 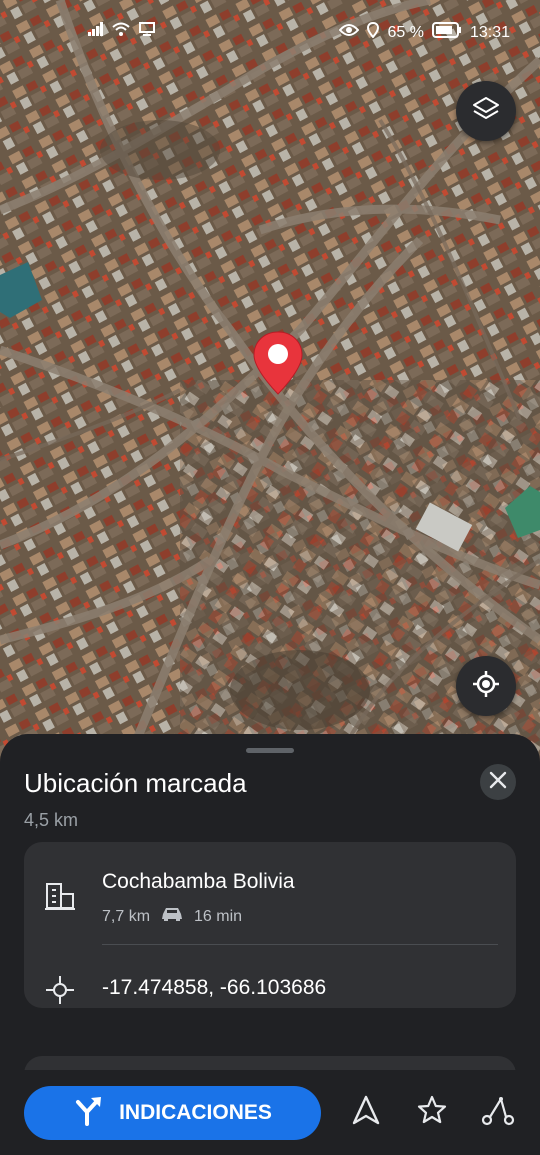 I want to click on sheet-title: Ubicación marcada, so click(x=135, y=783).